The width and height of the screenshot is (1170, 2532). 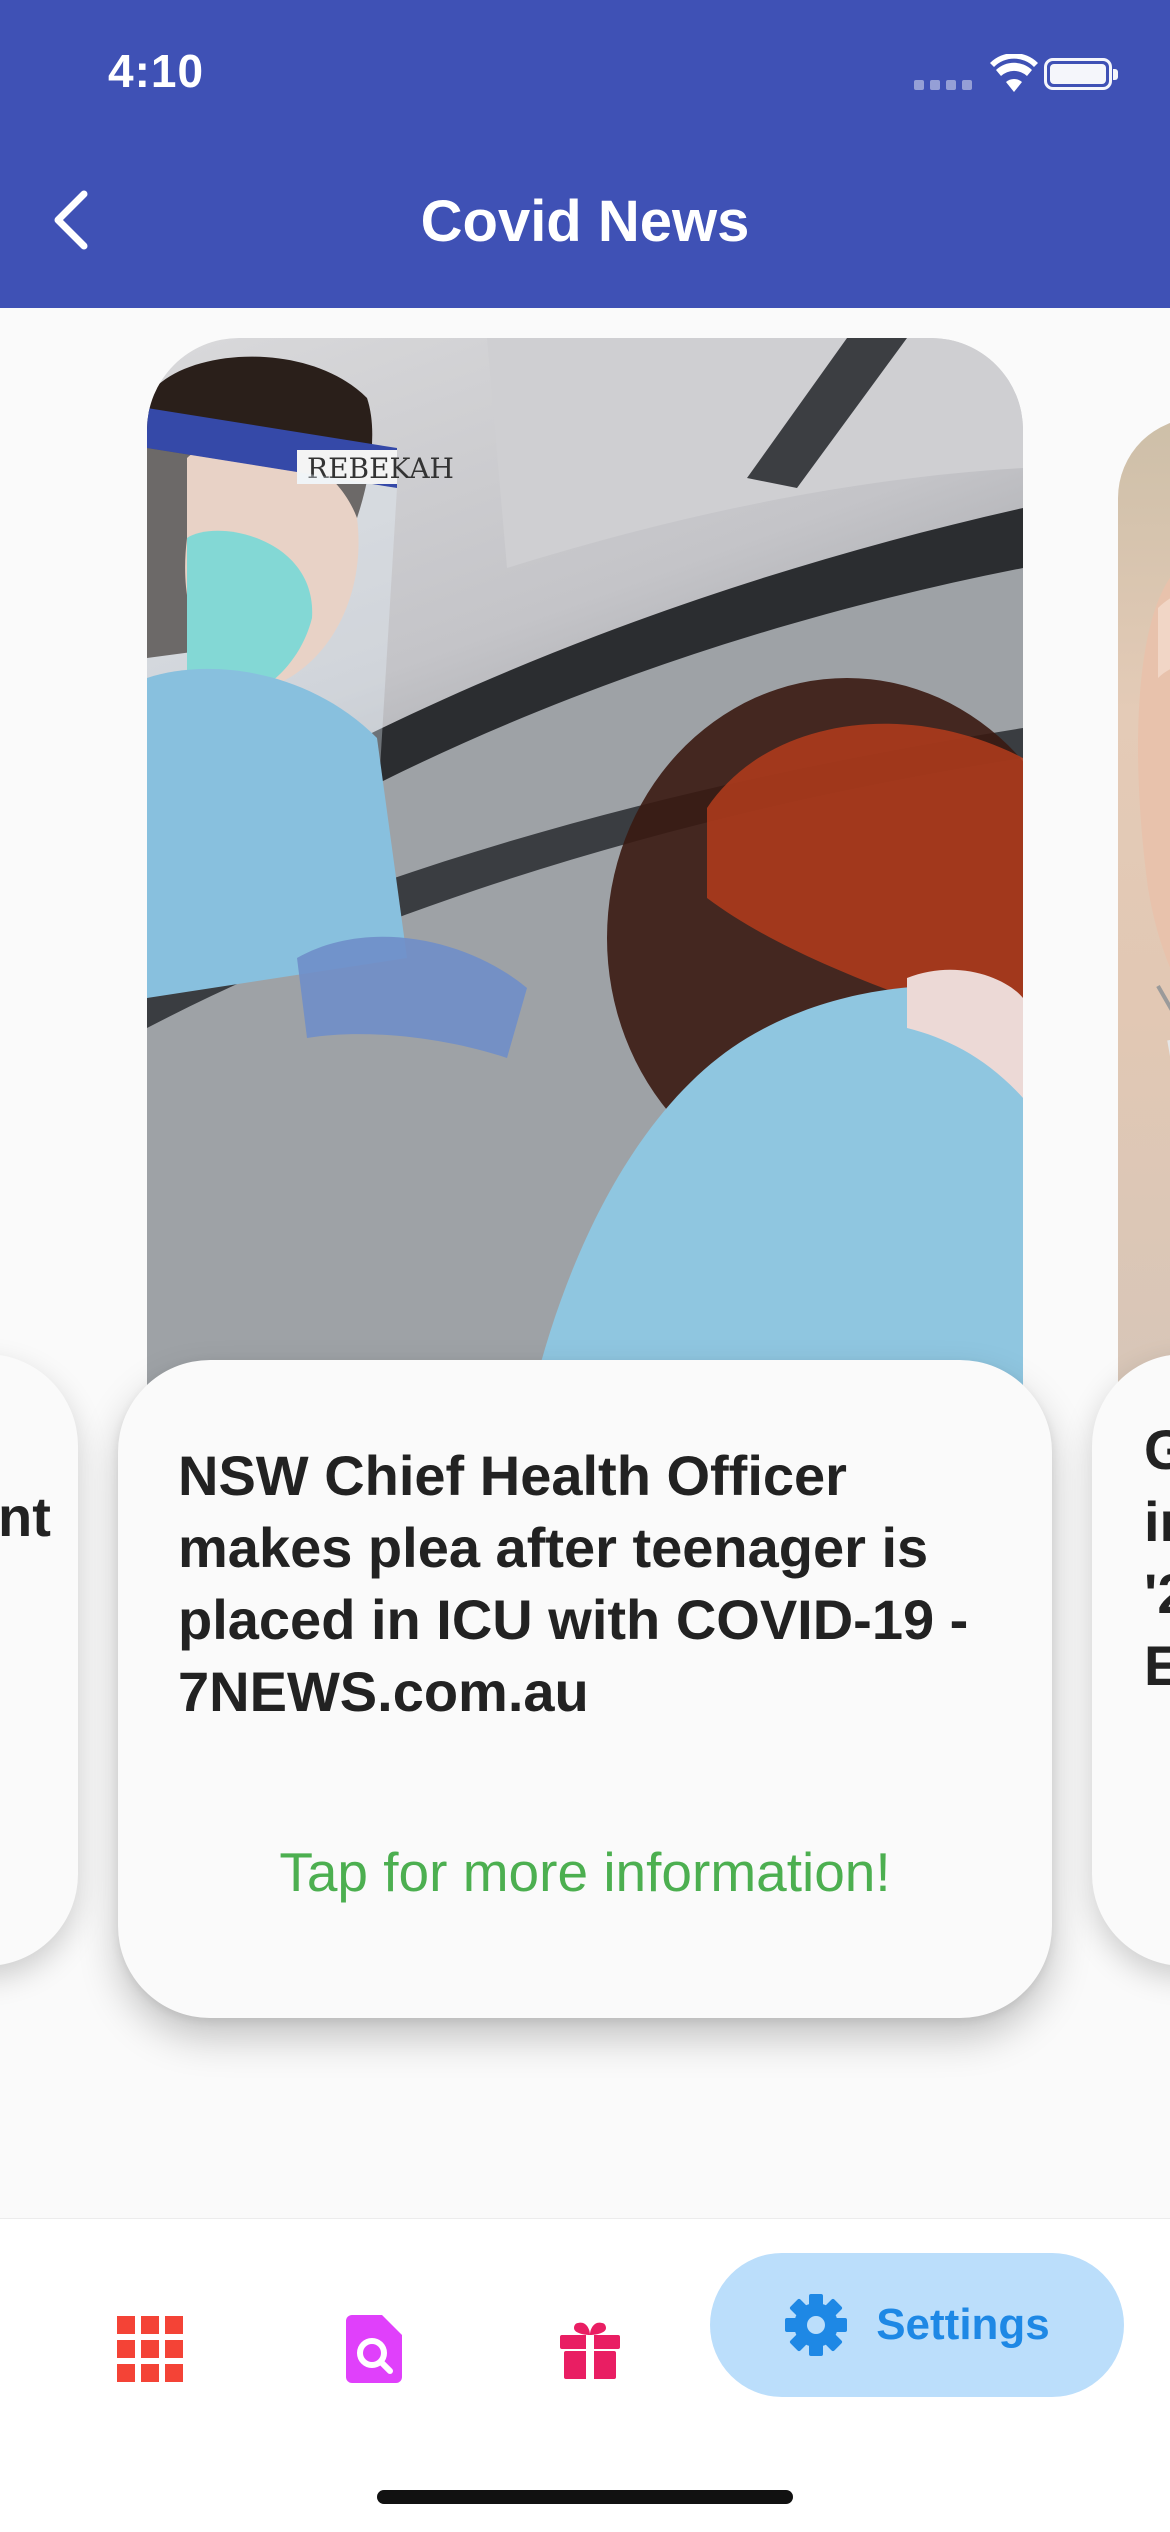 I want to click on nav-gift-button, so click(x=590, y=2349).